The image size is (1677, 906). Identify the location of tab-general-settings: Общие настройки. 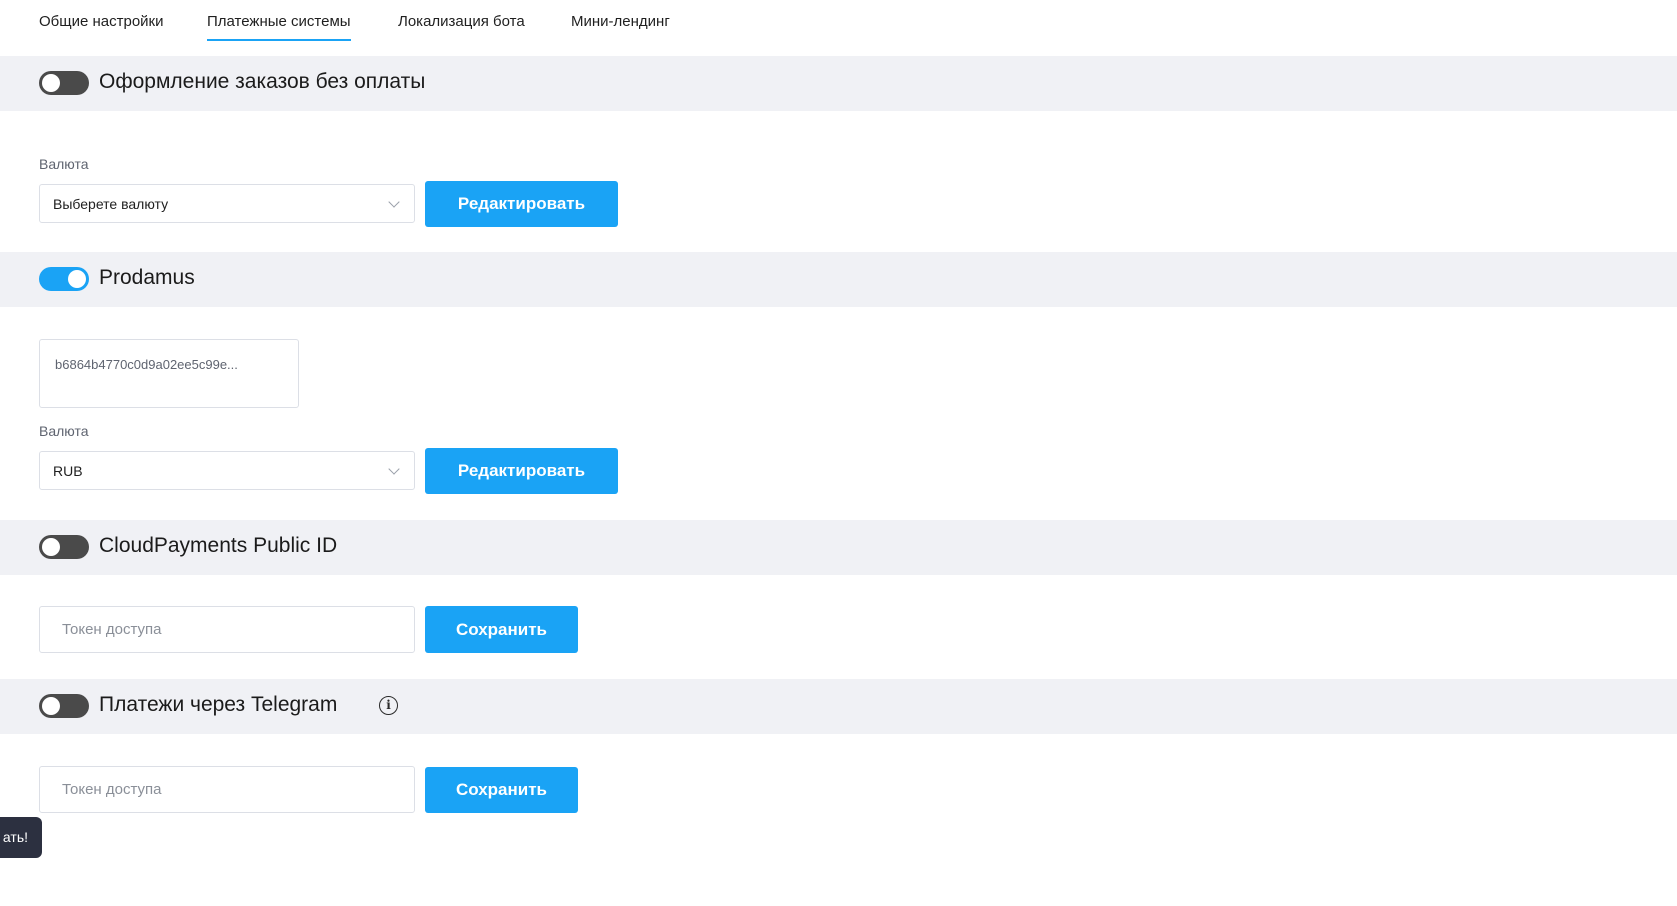
(101, 26).